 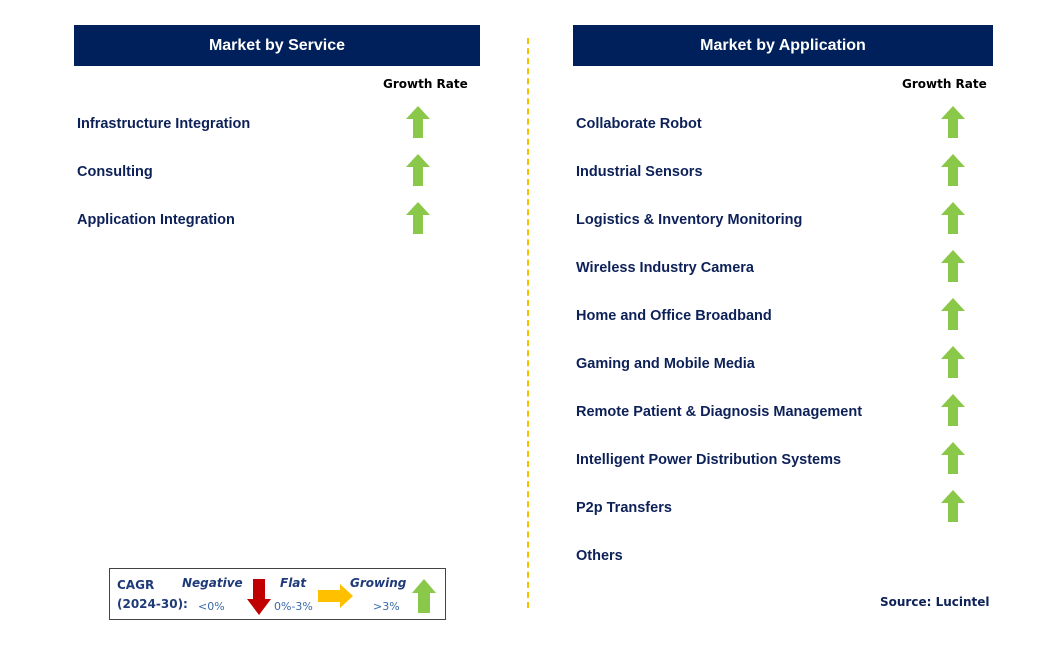 I want to click on header-title: Market by Service, so click(x=277, y=45).